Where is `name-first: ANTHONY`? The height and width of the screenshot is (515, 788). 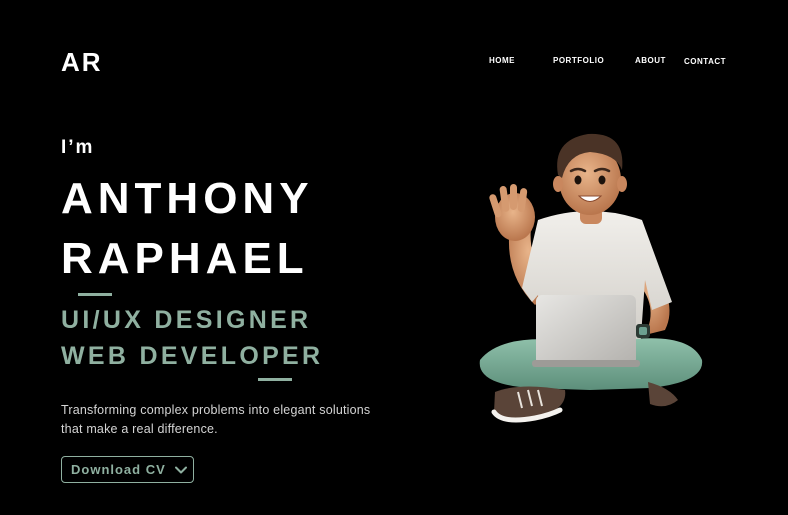 name-first: ANTHONY is located at coordinates (187, 198).